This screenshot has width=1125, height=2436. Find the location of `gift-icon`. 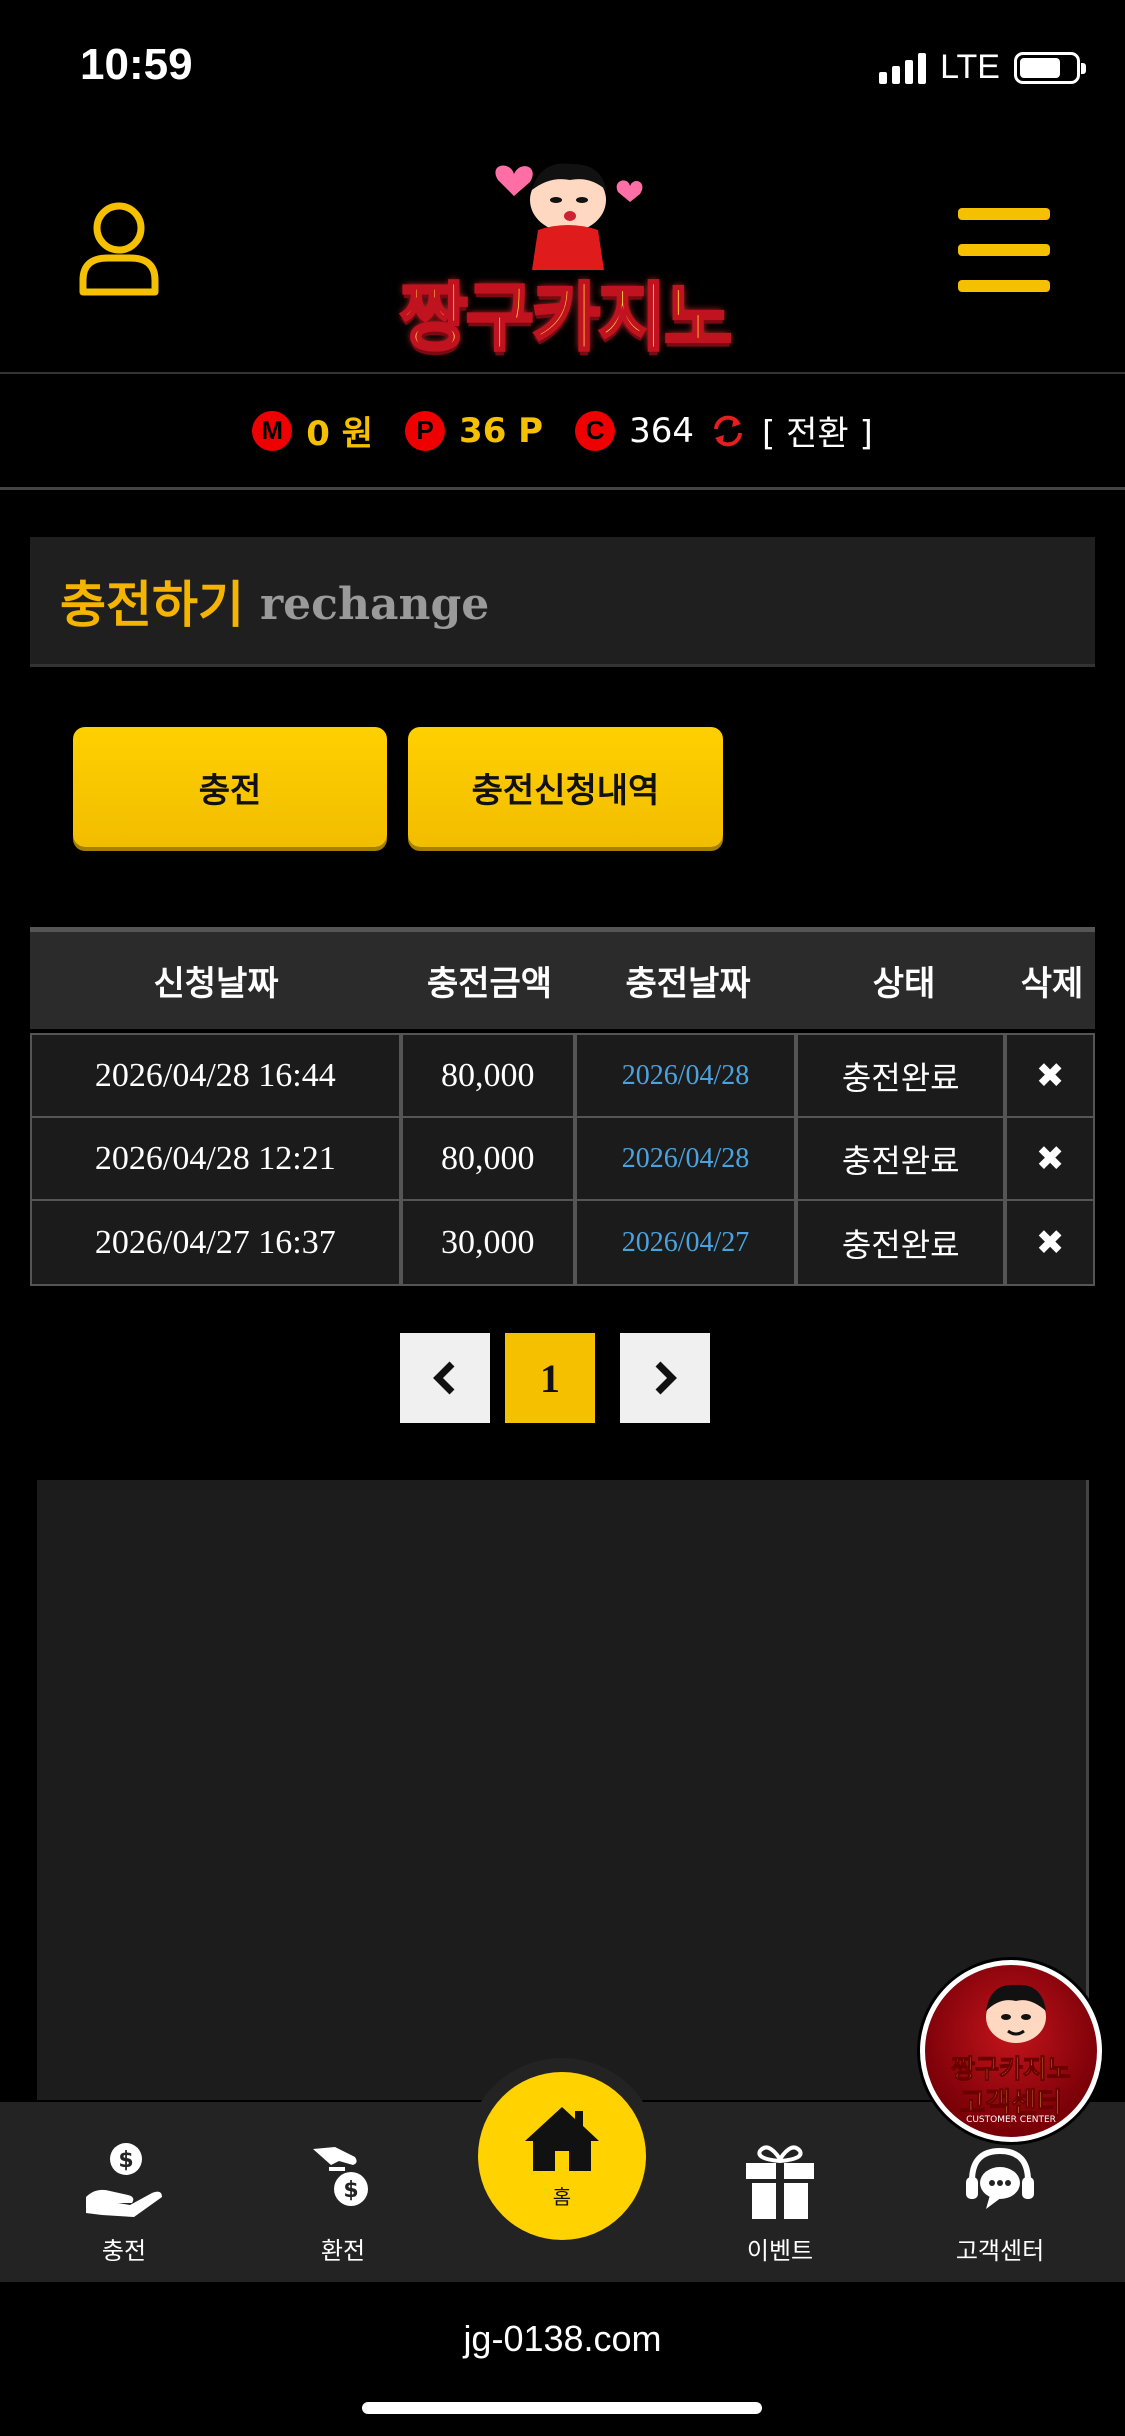

gift-icon is located at coordinates (780, 2182).